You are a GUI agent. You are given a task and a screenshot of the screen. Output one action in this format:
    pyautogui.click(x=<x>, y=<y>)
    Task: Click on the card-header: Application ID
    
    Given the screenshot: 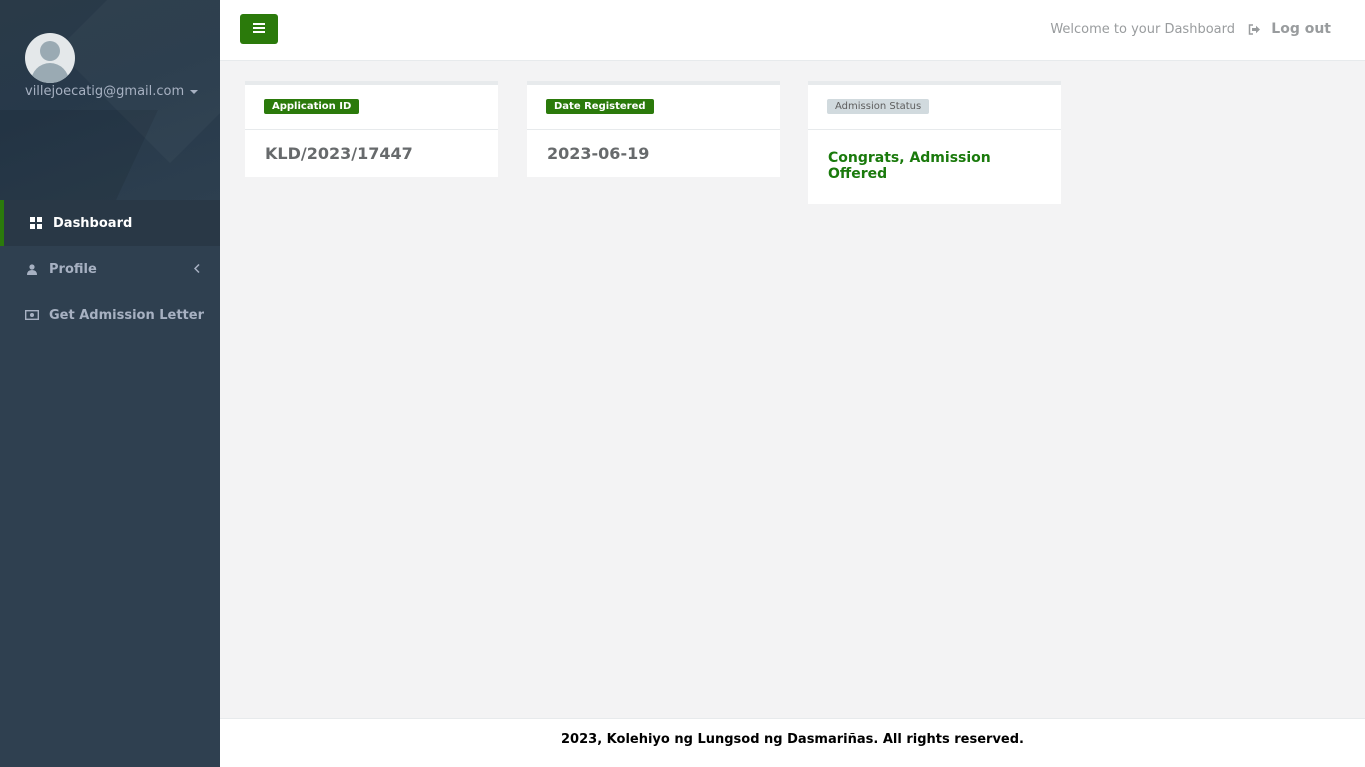 What is the action you would take?
    pyautogui.click(x=371, y=107)
    